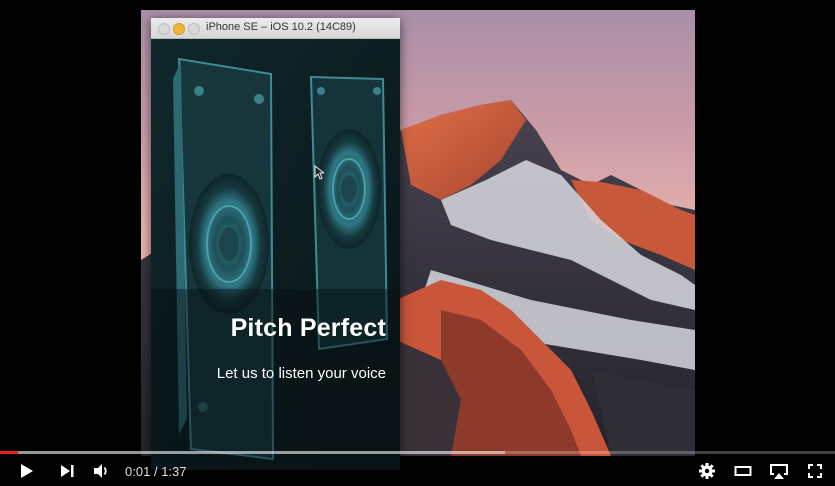 The image size is (835, 486). I want to click on play-button, so click(26, 471).